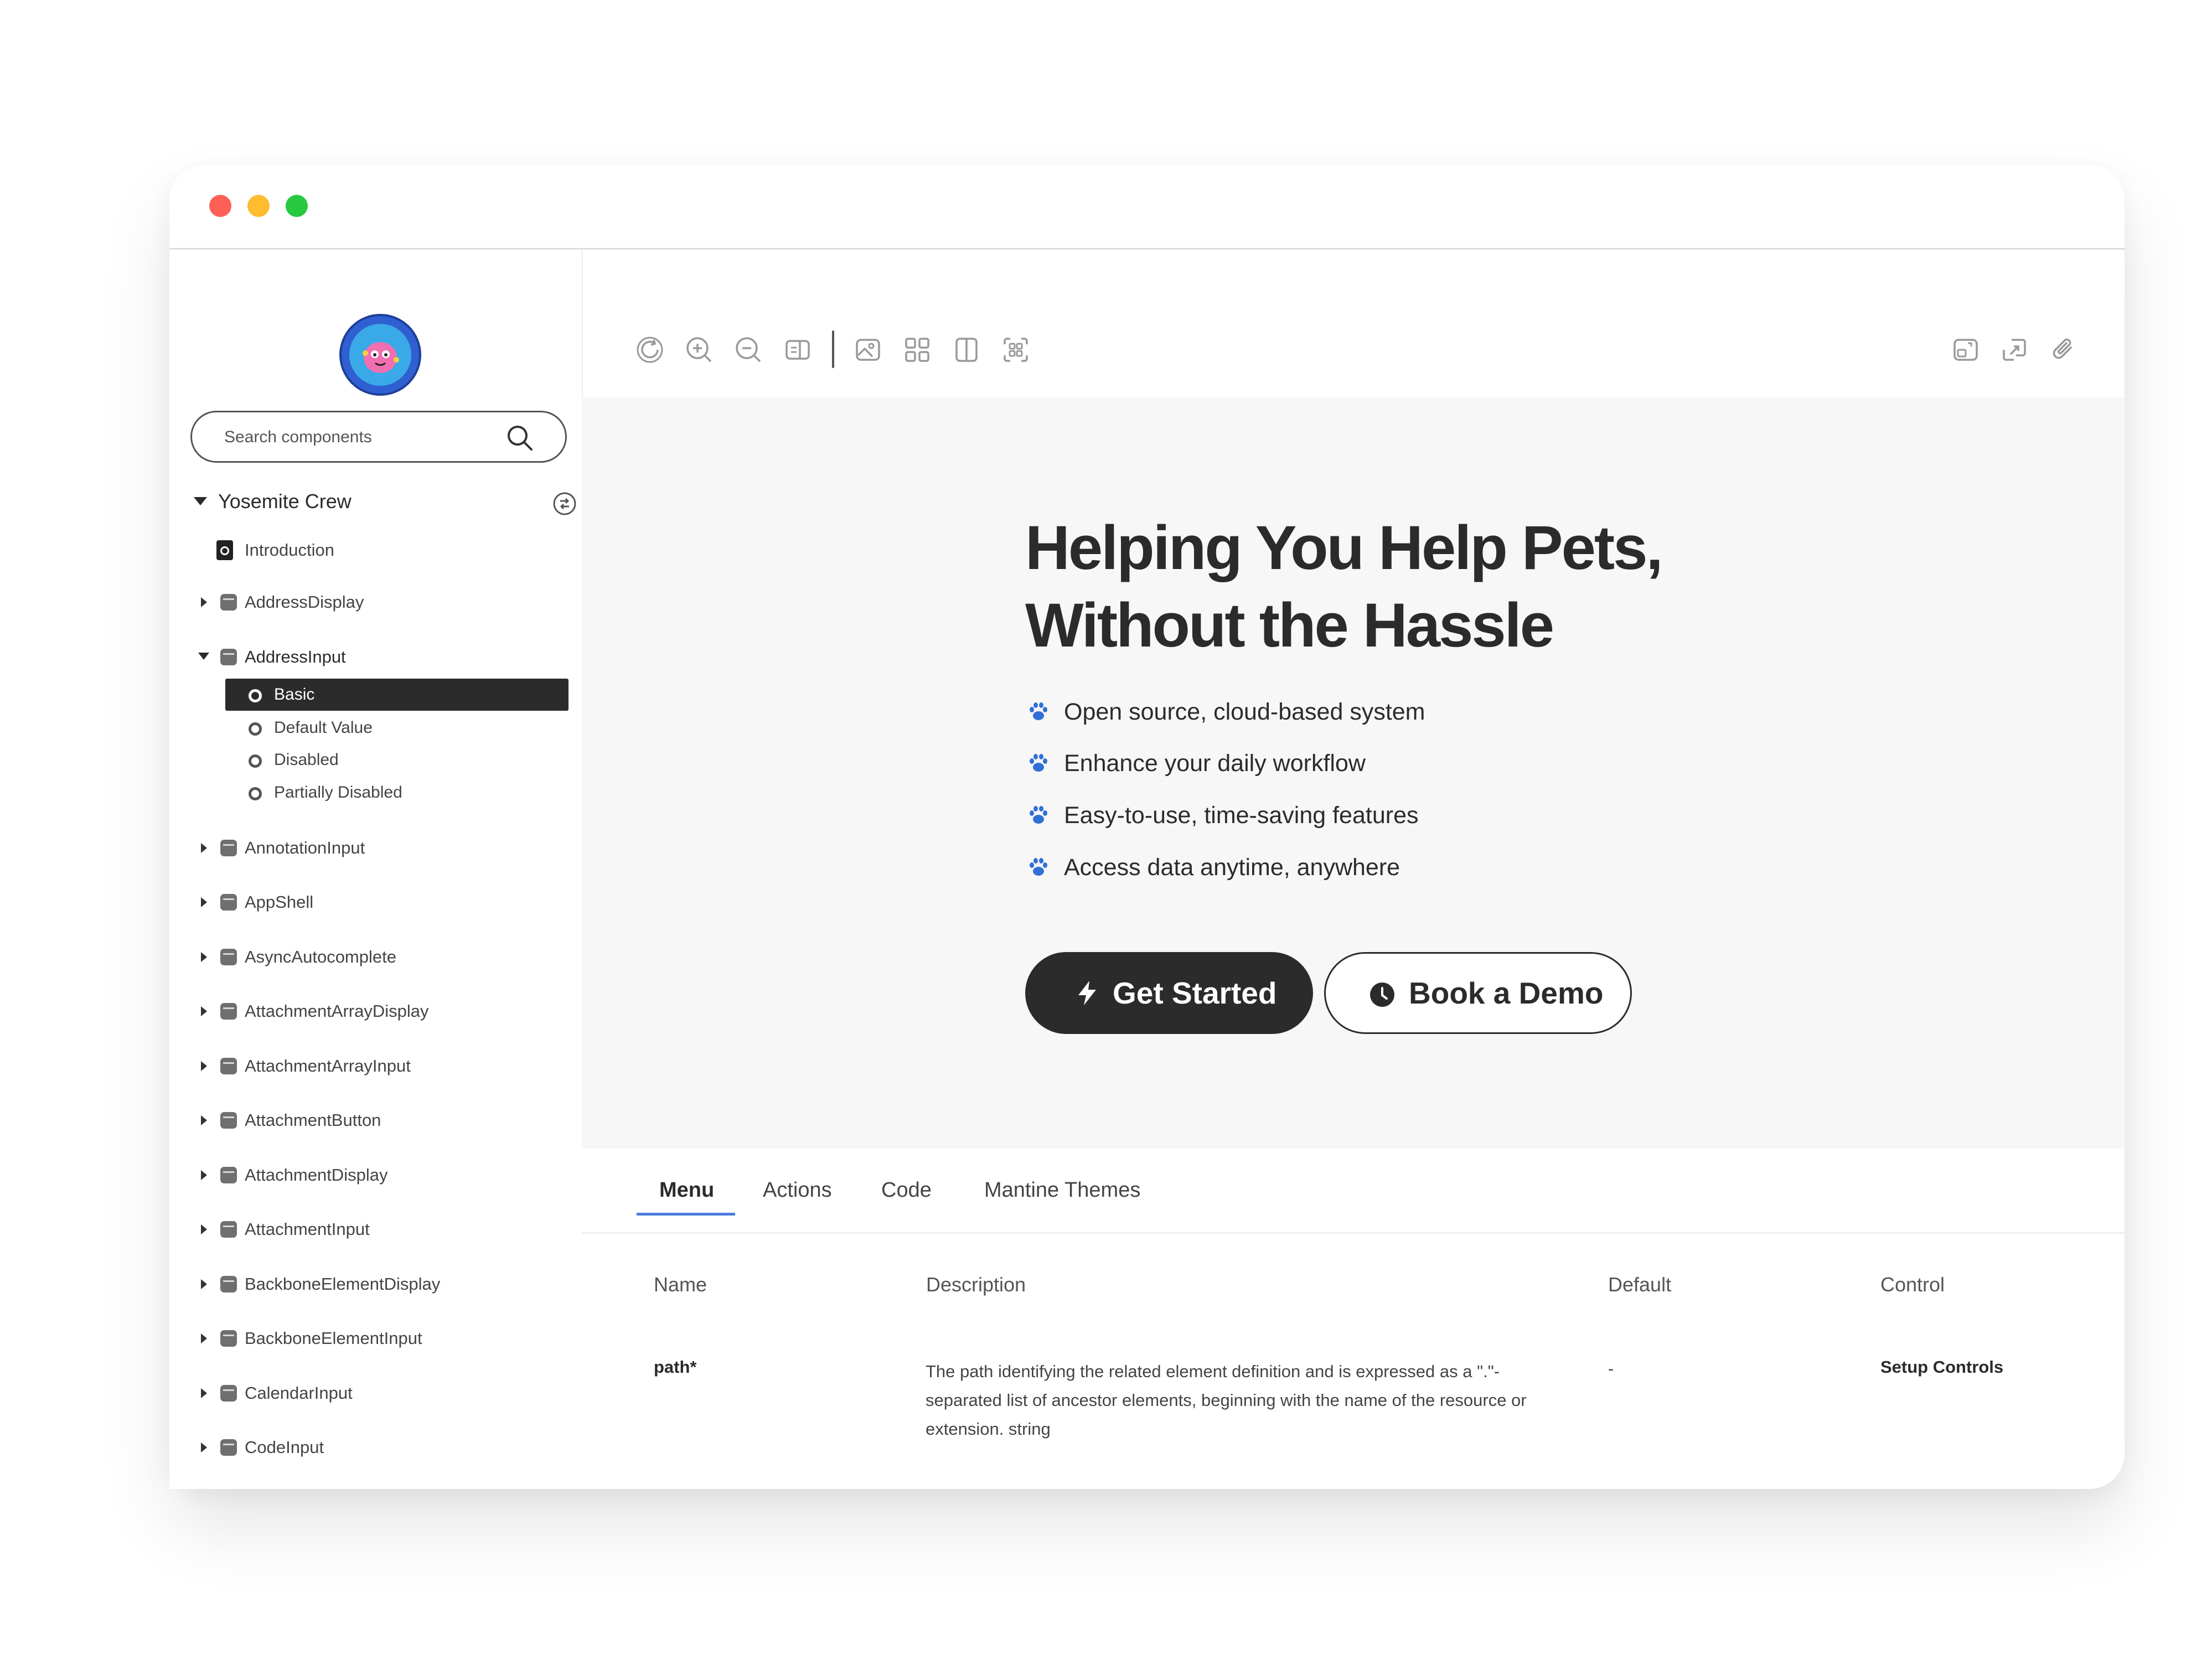  I want to click on sidebar-item-backboneelementinput: BackboneElementInput, so click(363, 1339).